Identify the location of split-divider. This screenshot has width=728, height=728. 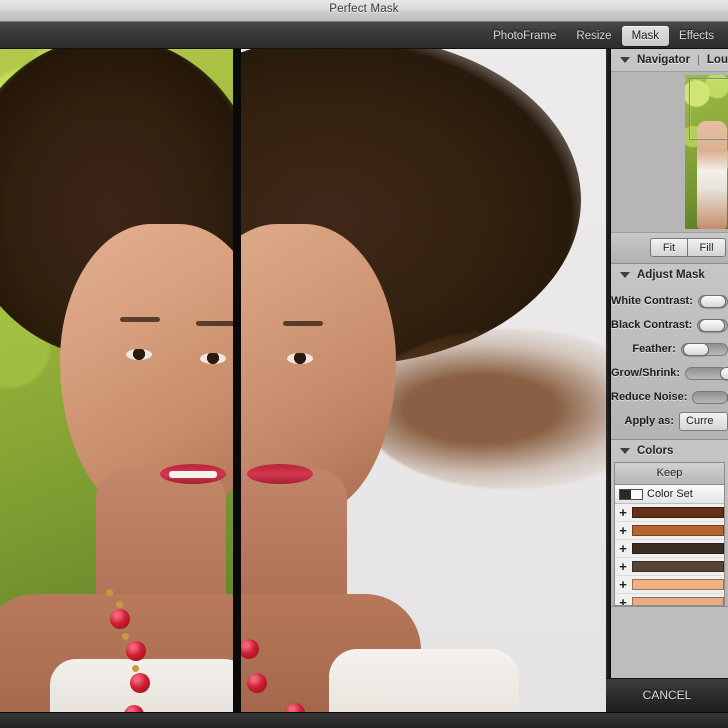
(237, 380).